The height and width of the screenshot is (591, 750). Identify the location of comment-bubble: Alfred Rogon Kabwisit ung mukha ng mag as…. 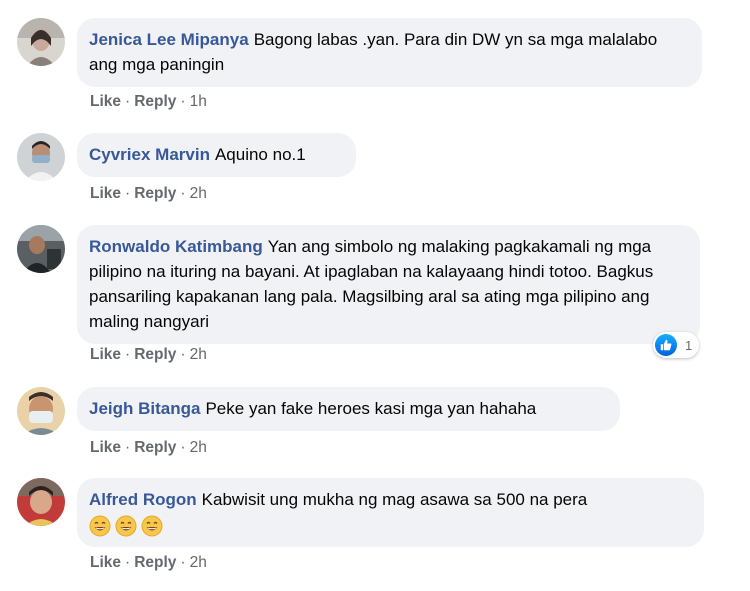
(390, 512).